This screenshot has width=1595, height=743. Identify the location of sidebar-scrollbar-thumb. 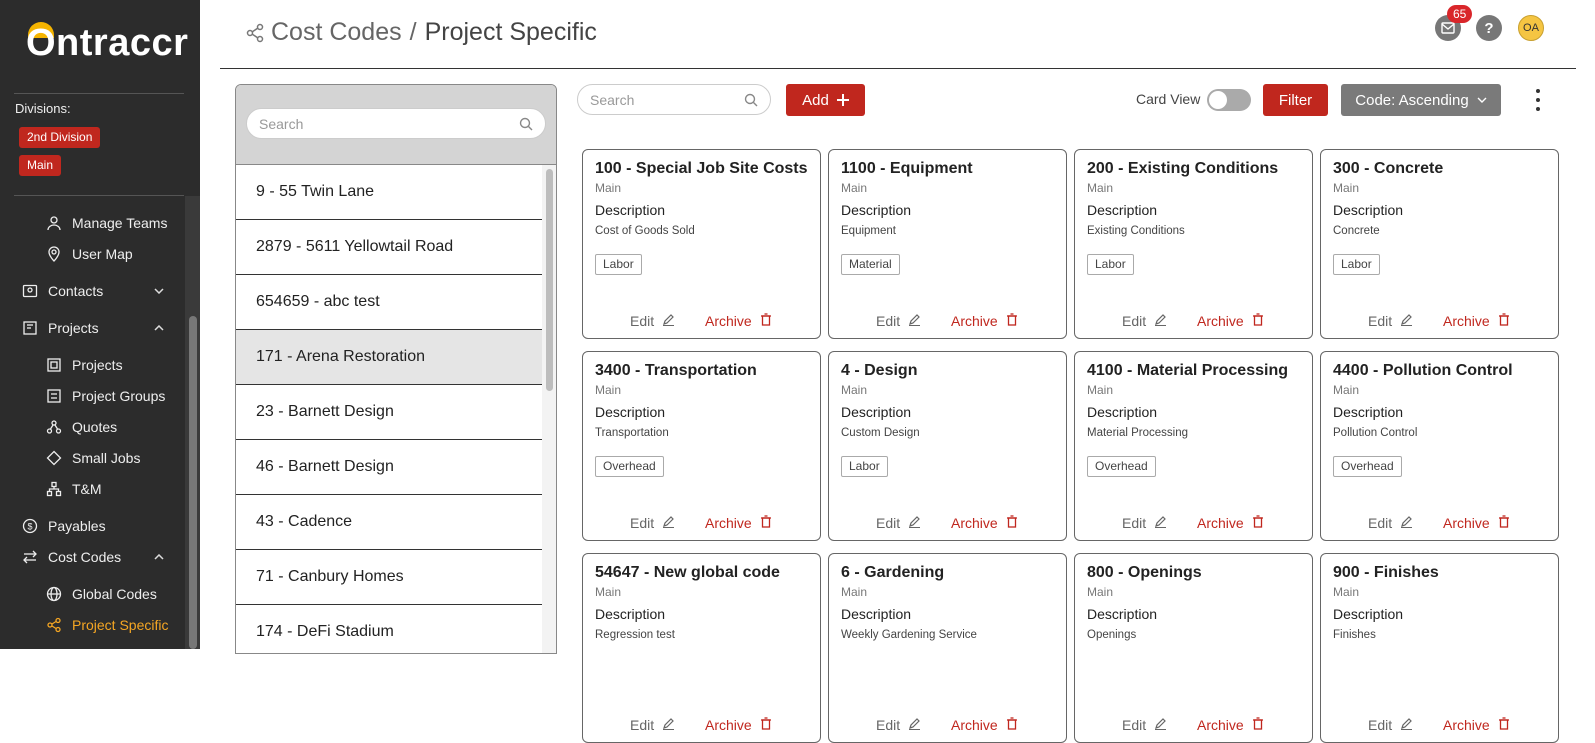
(193, 482).